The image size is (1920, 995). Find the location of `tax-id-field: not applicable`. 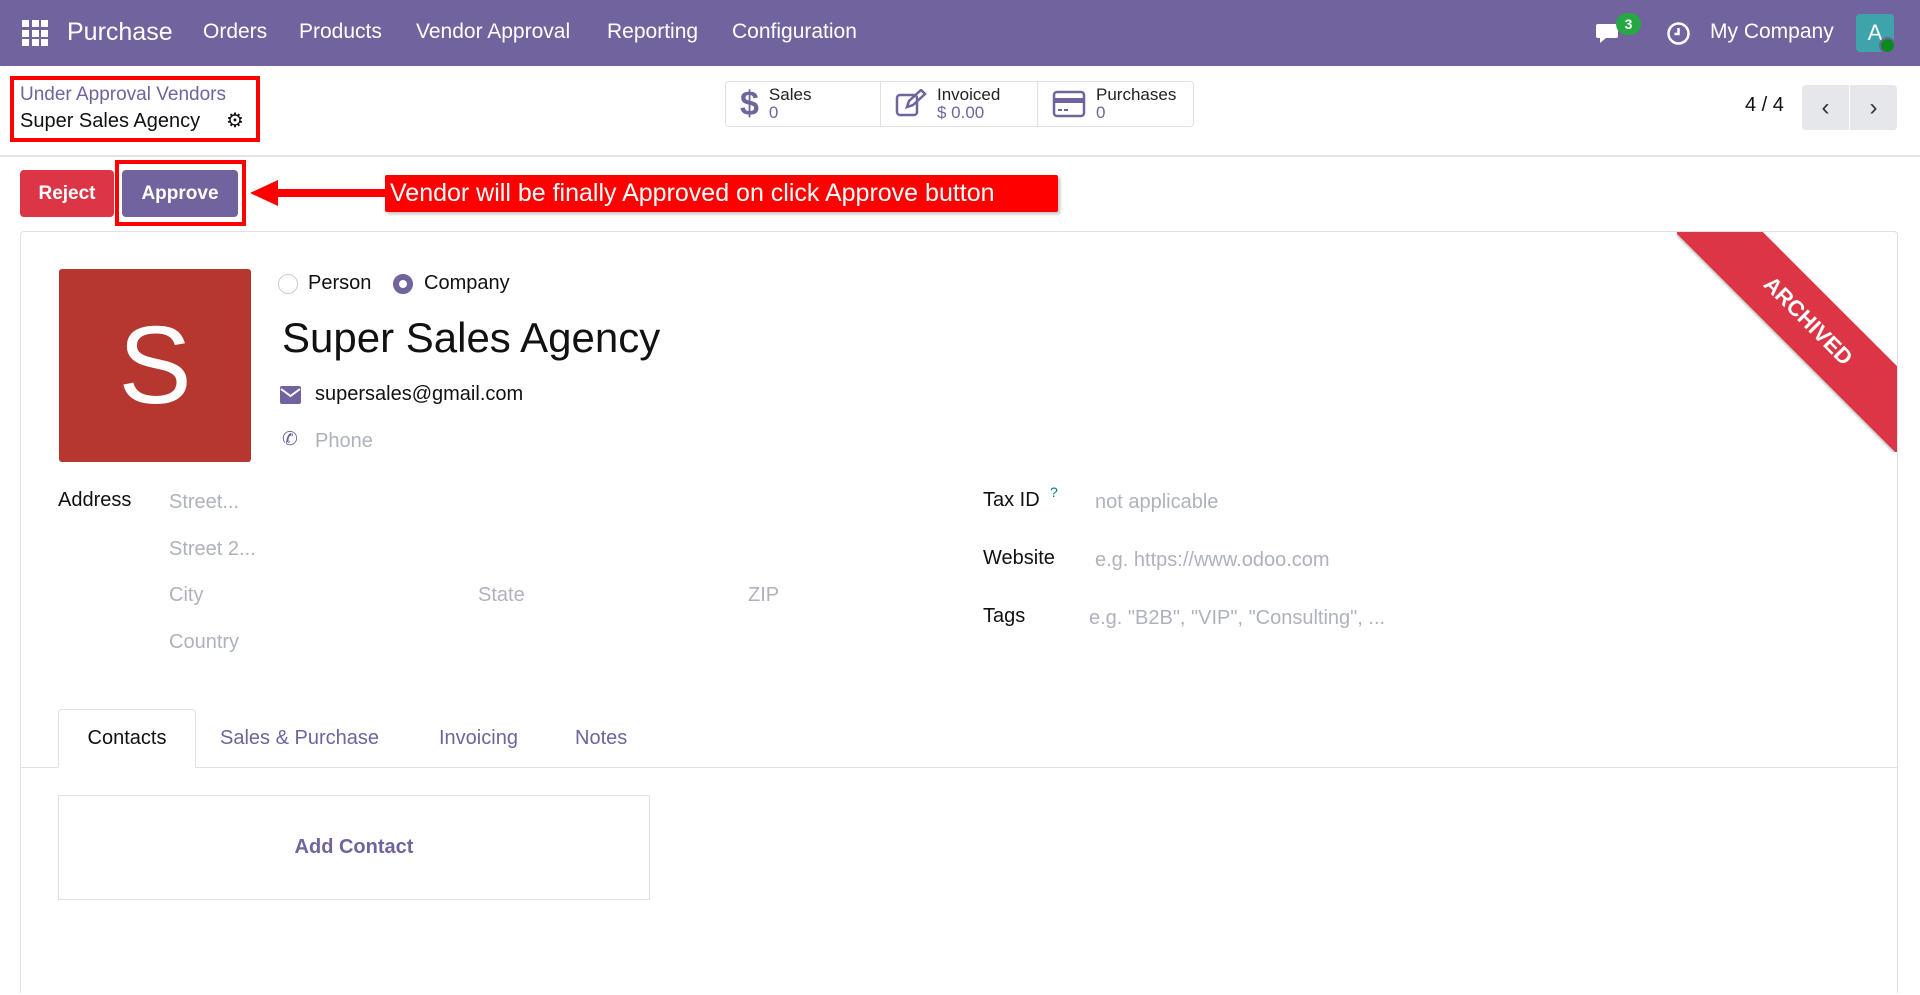

tax-id-field: not applicable is located at coordinates (1156, 502).